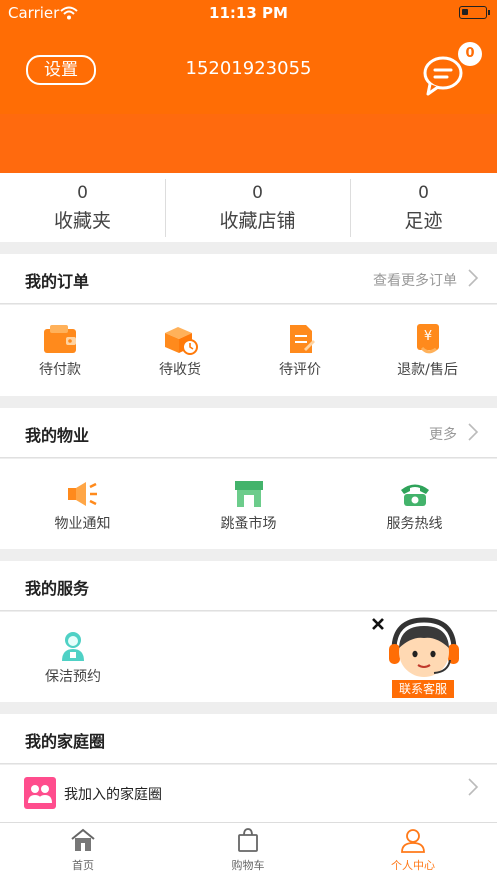  I want to click on cleaner-icon, so click(73, 646).